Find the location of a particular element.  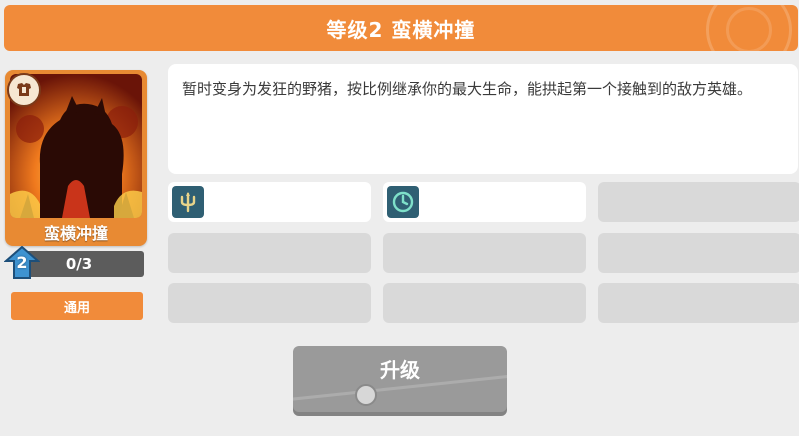

generic-tag-button: 通用 is located at coordinates (77, 306).